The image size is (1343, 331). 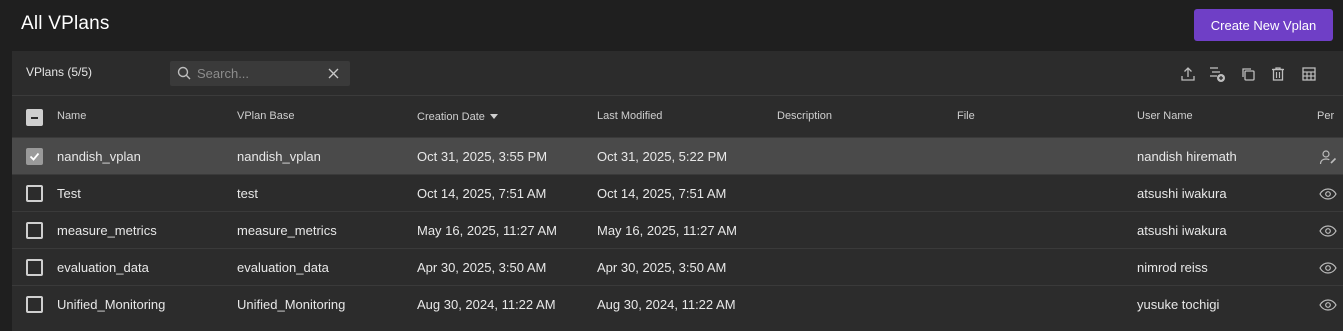 What do you see at coordinates (279, 156) in the screenshot?
I see `cell-base: nandish_vplan` at bounding box center [279, 156].